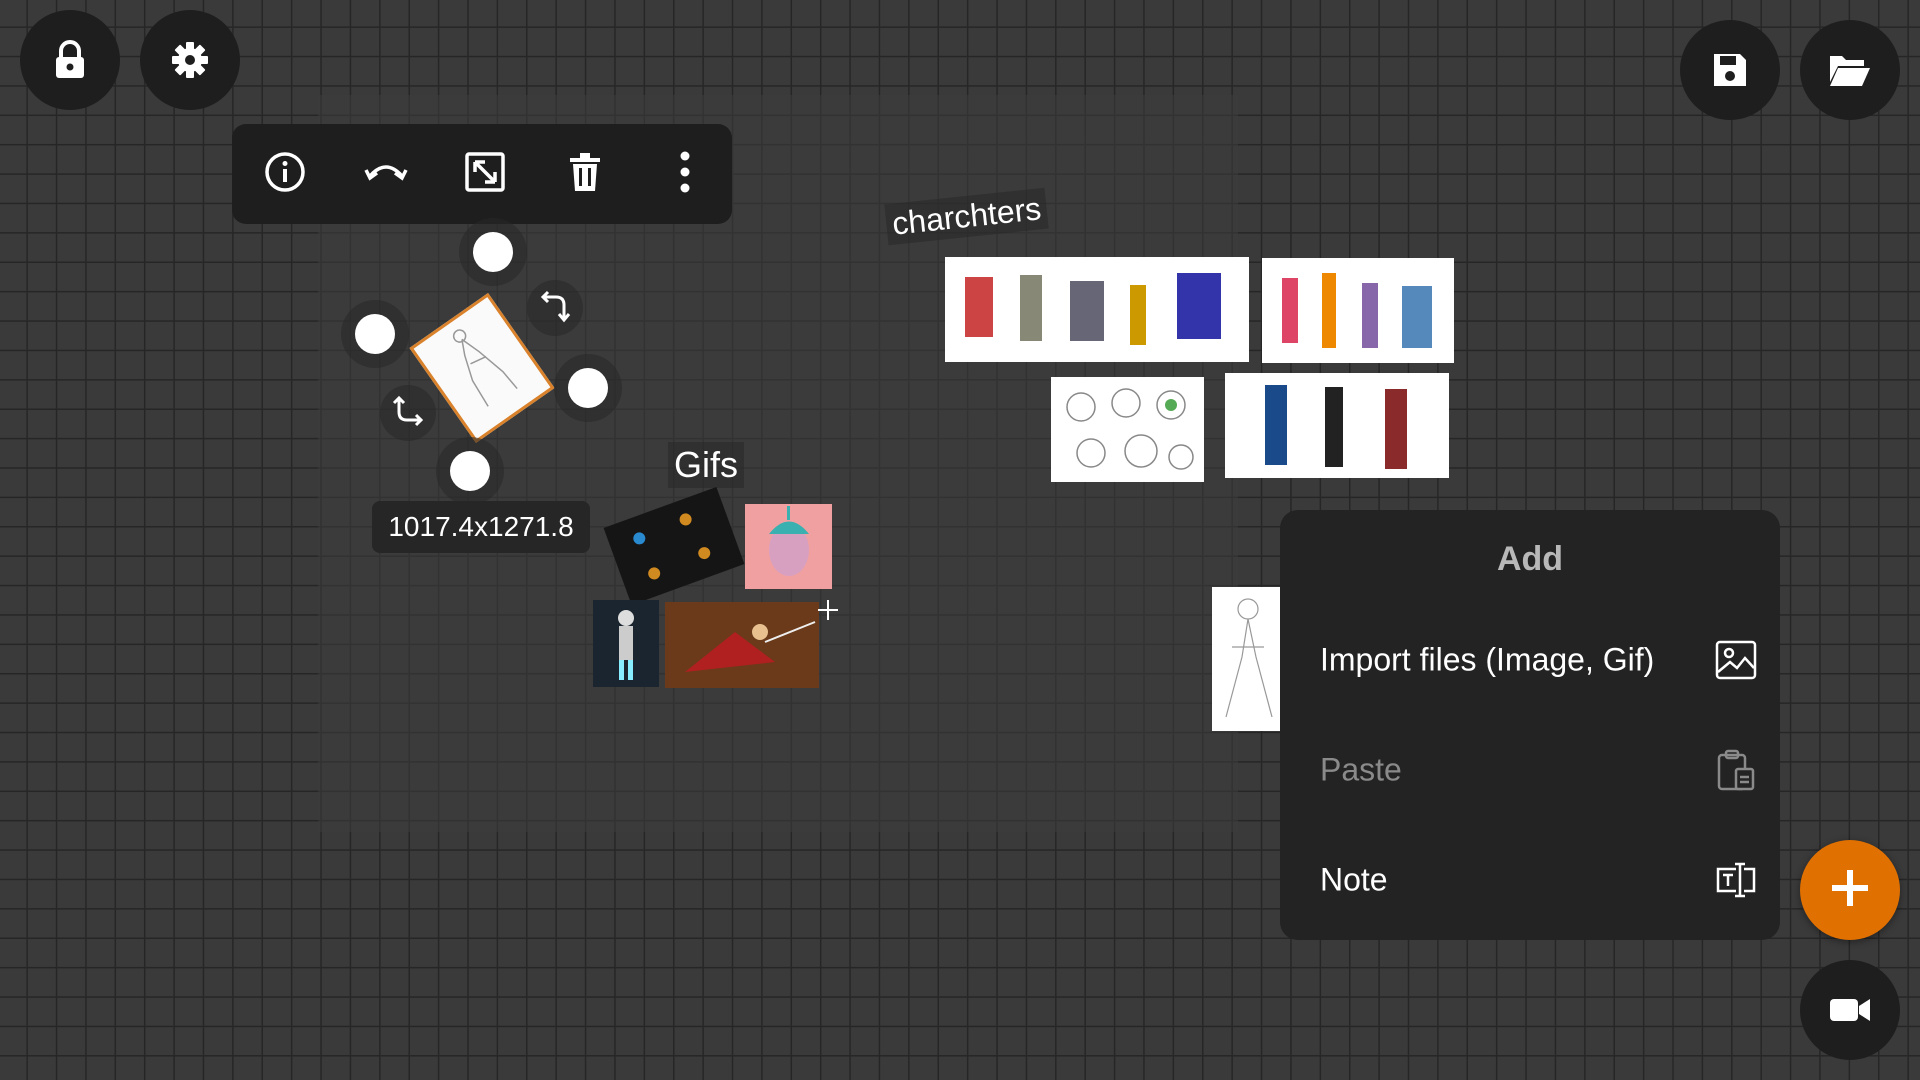 The height and width of the screenshot is (1080, 1920). What do you see at coordinates (1736, 660) in the screenshot?
I see `image-icon` at bounding box center [1736, 660].